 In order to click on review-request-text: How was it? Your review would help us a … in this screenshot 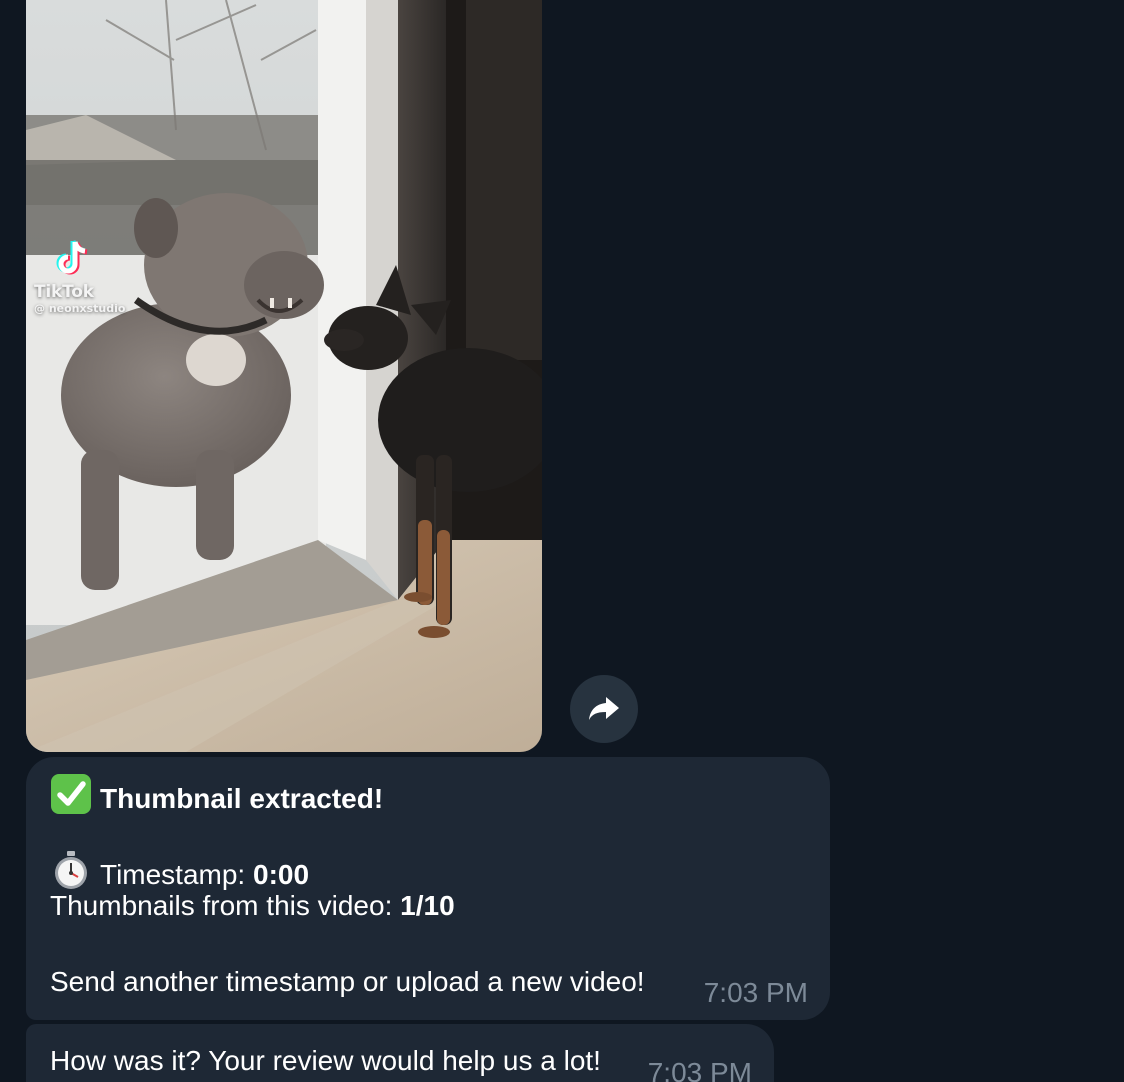, I will do `click(325, 1060)`.